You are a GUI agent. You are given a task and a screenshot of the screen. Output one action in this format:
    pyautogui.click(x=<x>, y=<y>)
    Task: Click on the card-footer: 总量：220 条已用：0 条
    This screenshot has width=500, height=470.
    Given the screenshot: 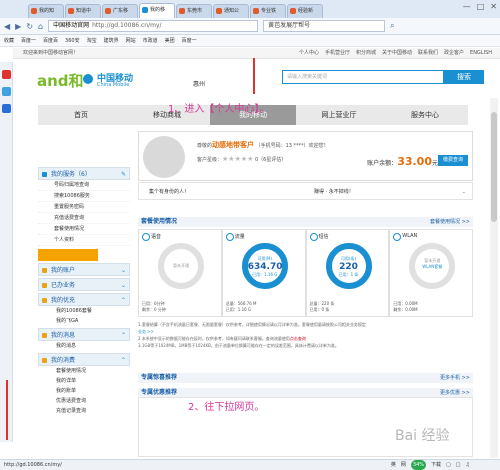 What is the action you would take?
    pyautogui.click(x=322, y=306)
    